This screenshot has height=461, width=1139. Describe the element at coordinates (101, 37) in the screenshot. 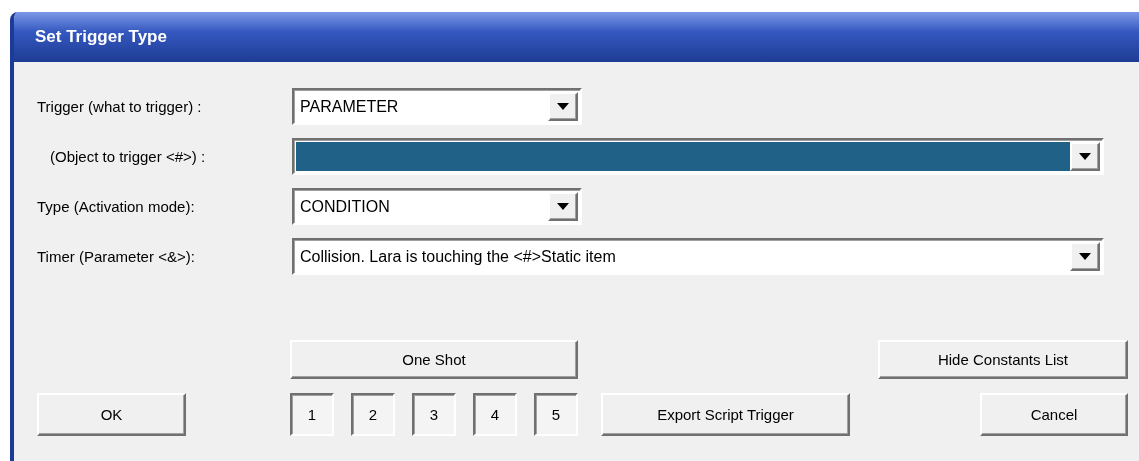

I see `window-title: Set Trigger Type` at that location.